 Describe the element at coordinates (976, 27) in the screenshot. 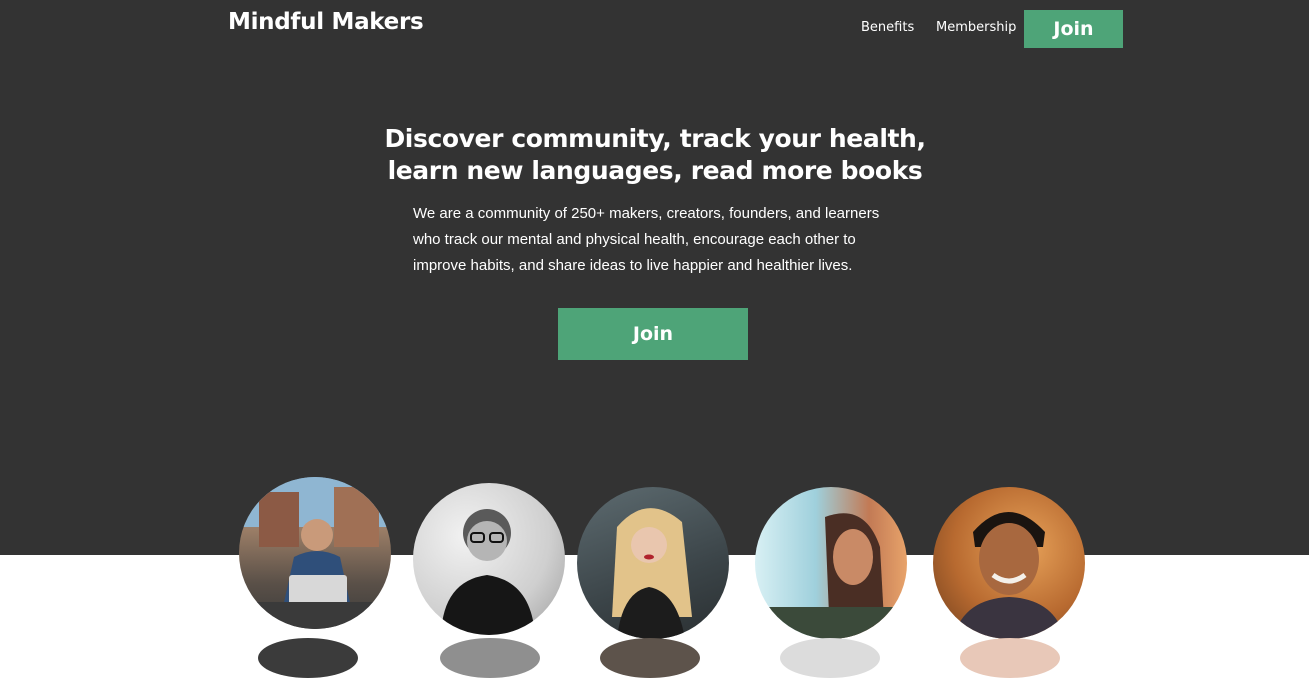

I see `nav-membership-link: Membership` at that location.